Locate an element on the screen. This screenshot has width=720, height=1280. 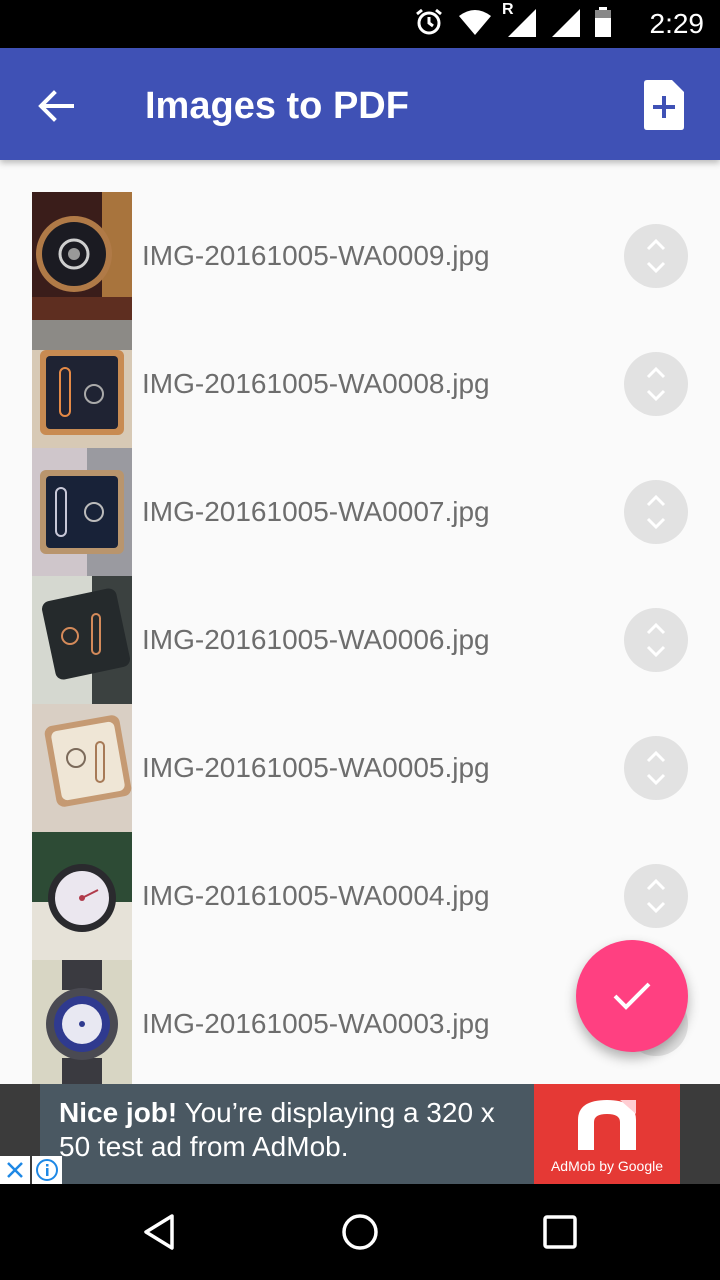
recents-square-icon is located at coordinates (560, 1232).